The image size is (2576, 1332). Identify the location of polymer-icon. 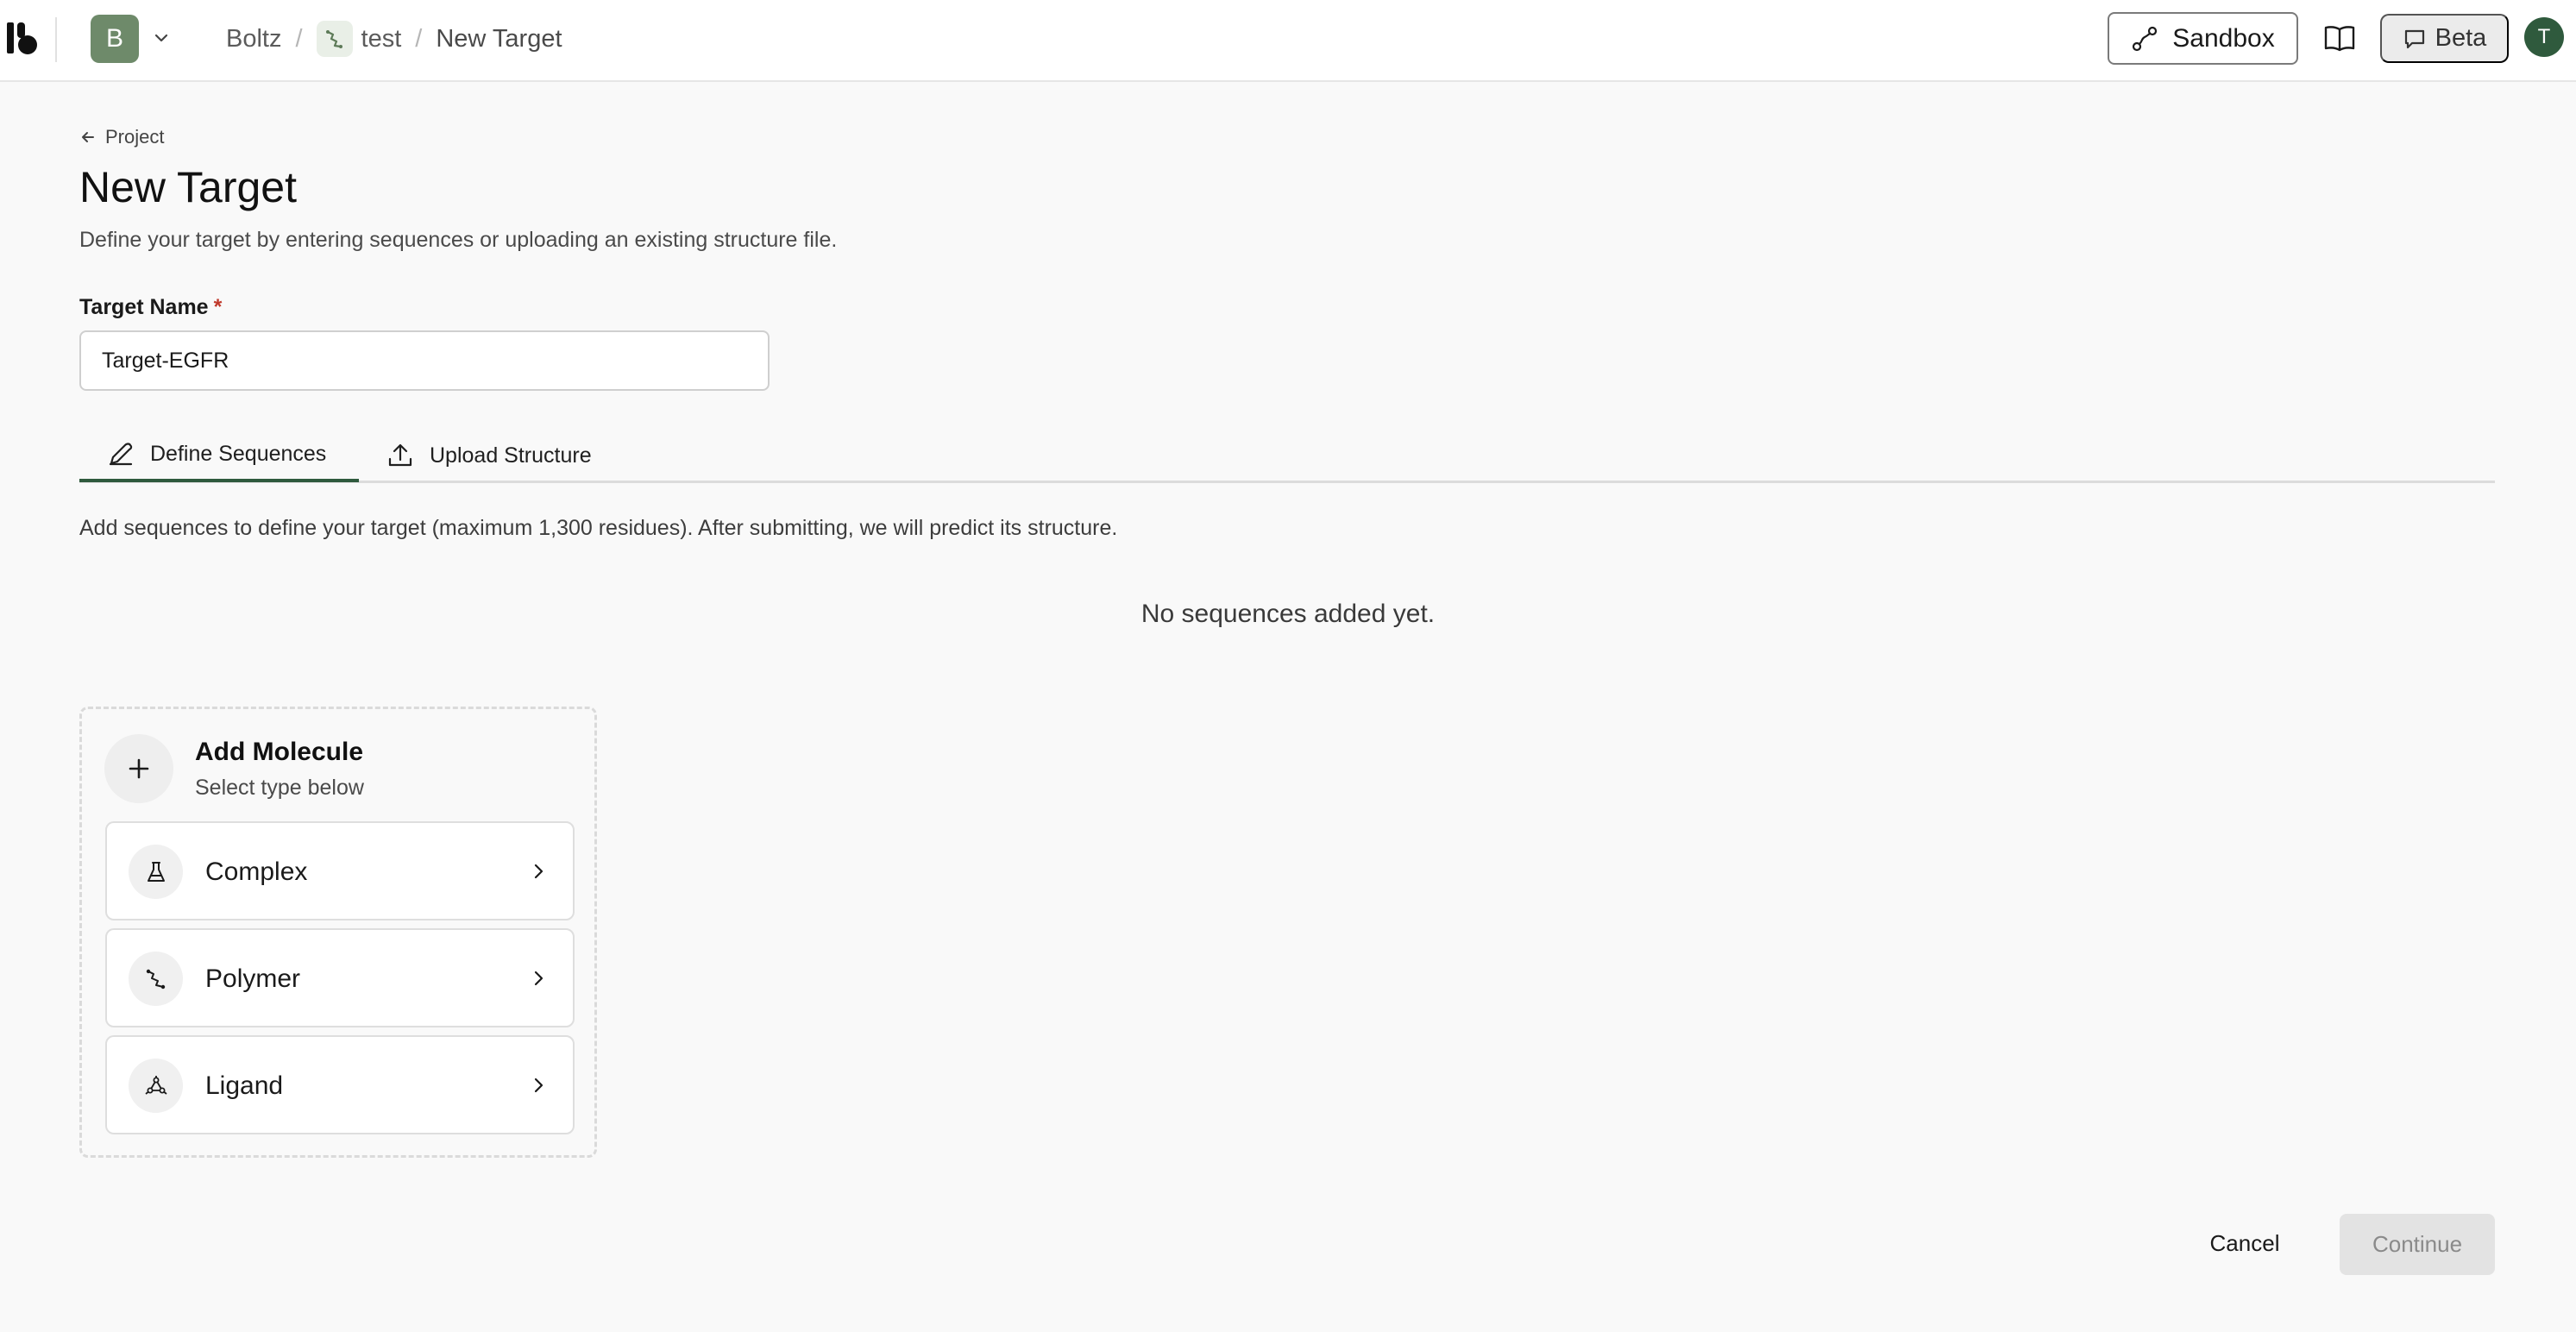
(156, 979).